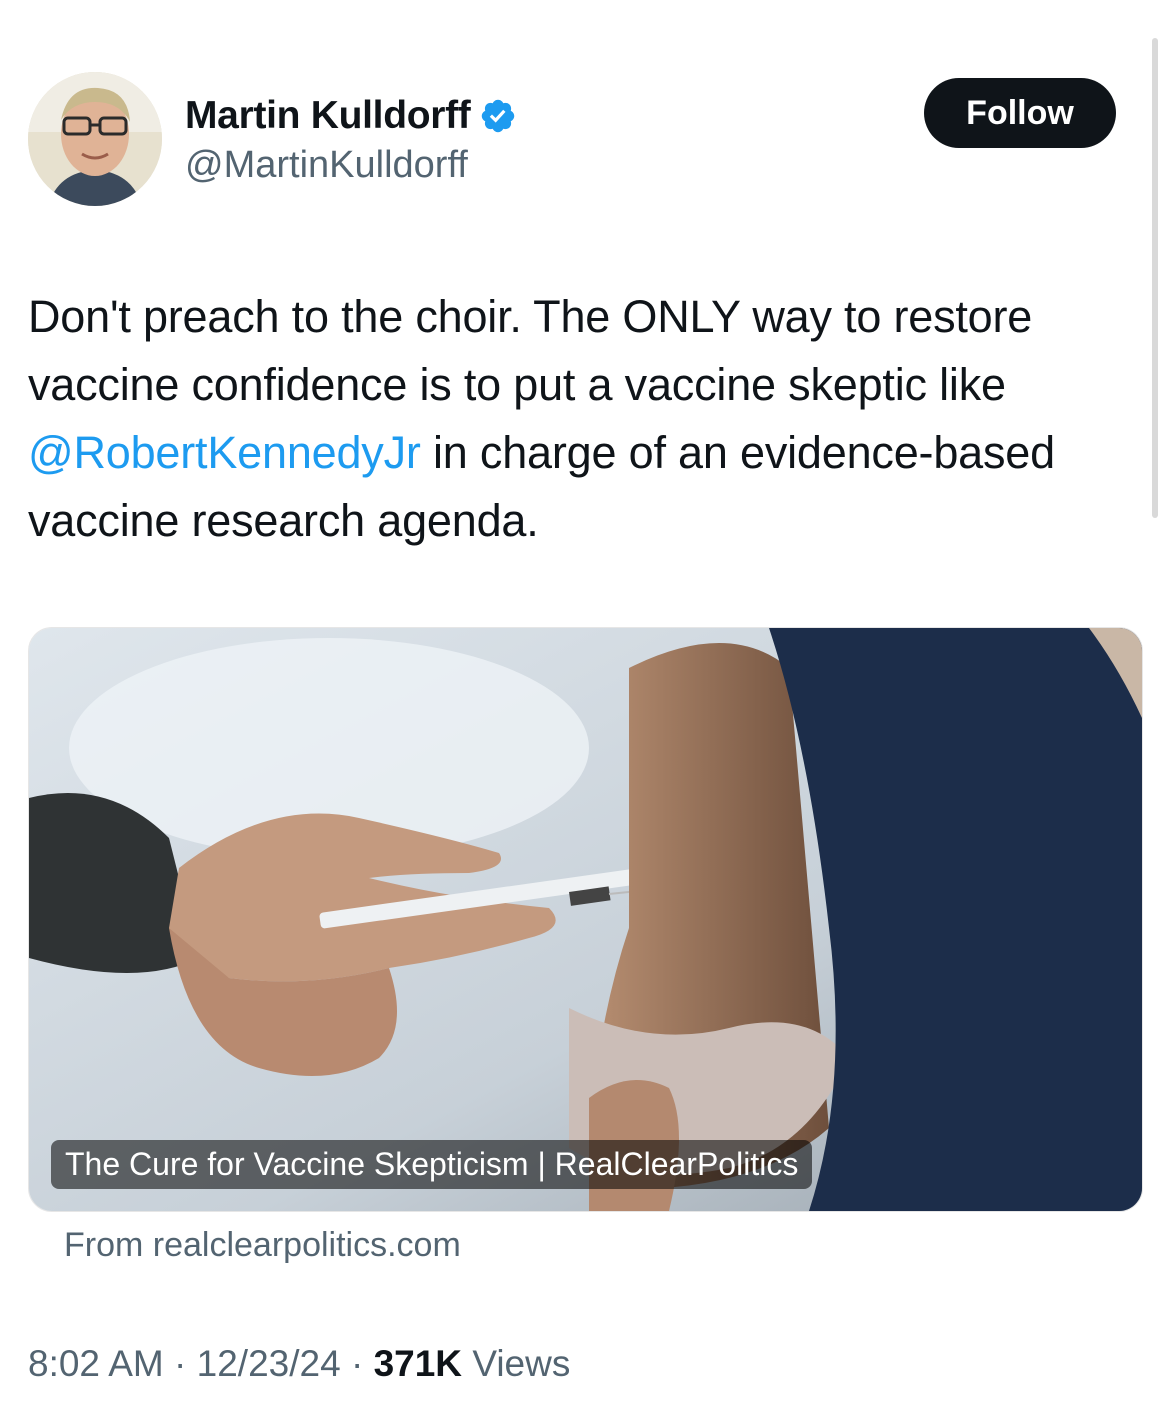 This screenshot has width=1170, height=1428. What do you see at coordinates (1020, 113) in the screenshot?
I see `follow-button: Follow` at bounding box center [1020, 113].